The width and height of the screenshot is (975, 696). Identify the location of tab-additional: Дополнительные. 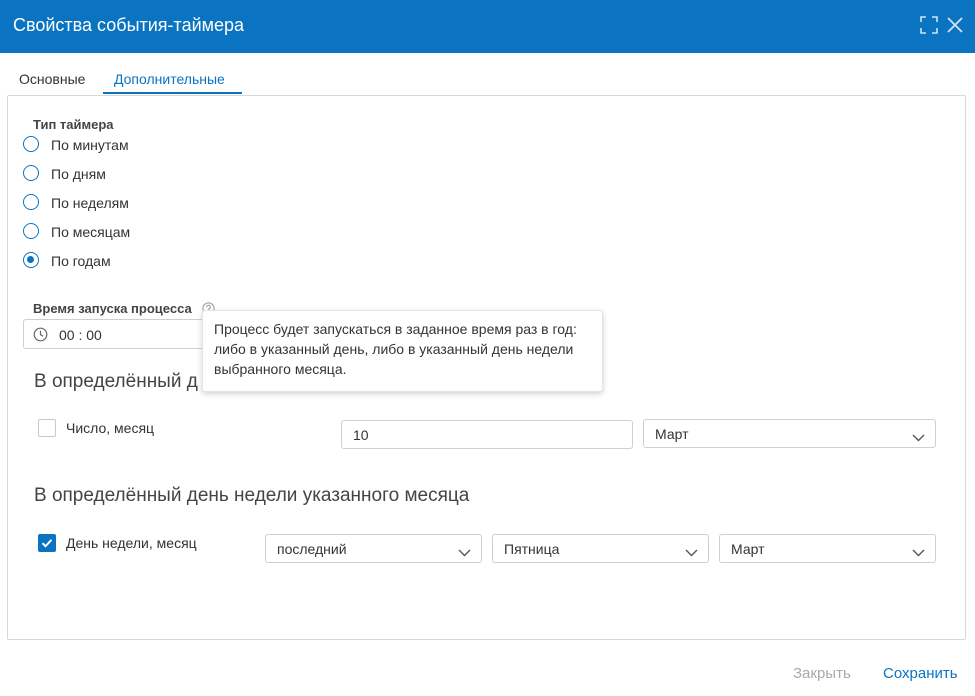
(169, 79).